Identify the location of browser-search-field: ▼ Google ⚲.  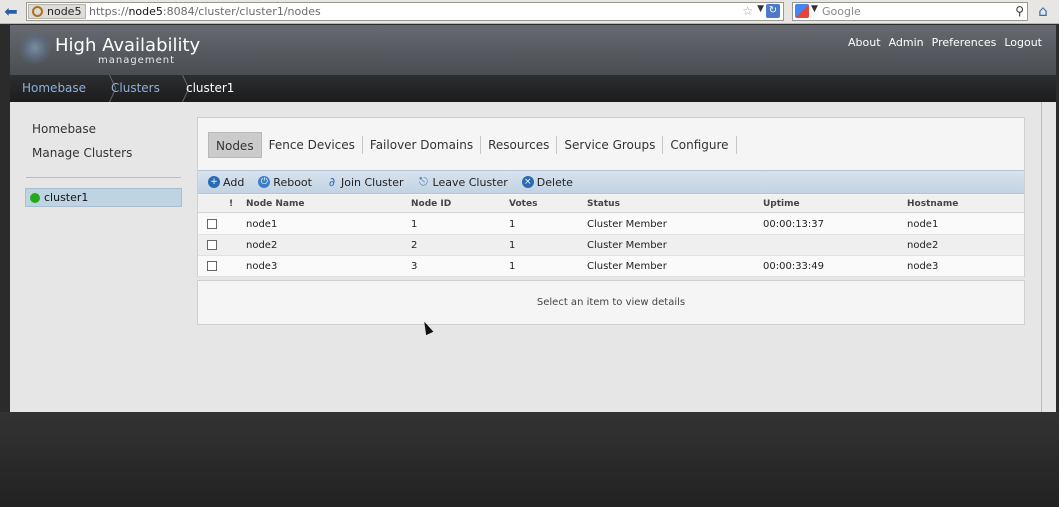
(910, 11).